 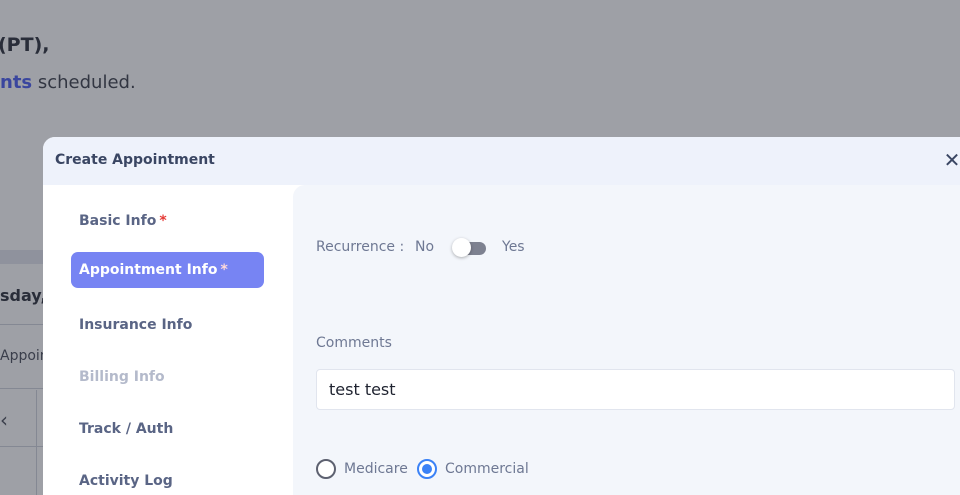 I want to click on tab-billing-info: Billing Info, so click(x=167, y=377).